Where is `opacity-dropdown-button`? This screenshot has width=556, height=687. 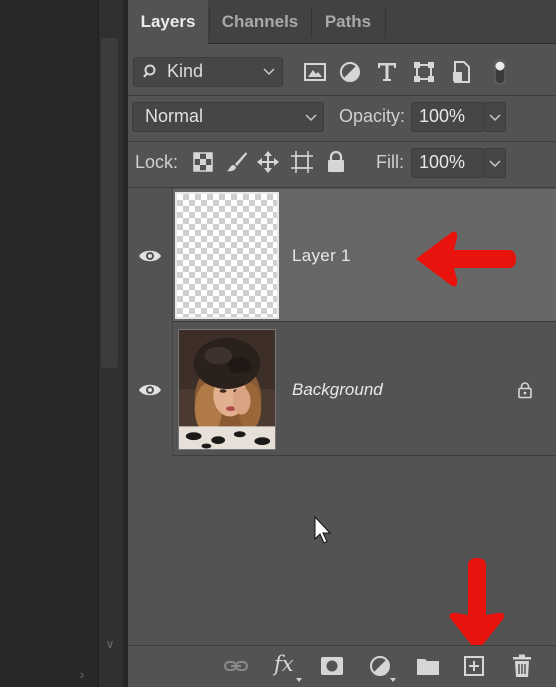
opacity-dropdown-button is located at coordinates (495, 117).